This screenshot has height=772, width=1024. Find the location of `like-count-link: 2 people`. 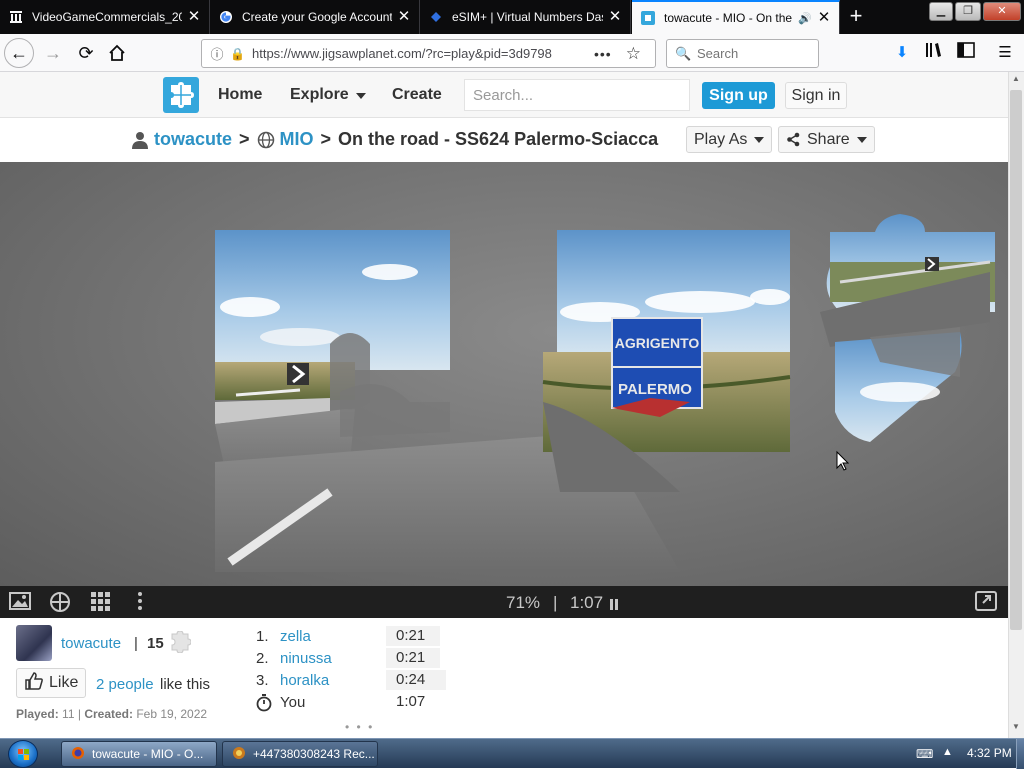

like-count-link: 2 people is located at coordinates (125, 684).